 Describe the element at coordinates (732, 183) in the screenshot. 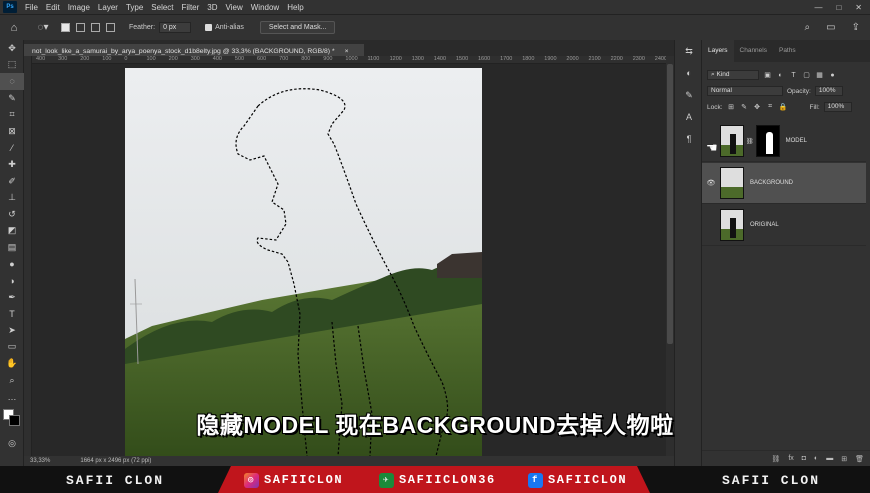

I see `layer-thumbnail` at that location.